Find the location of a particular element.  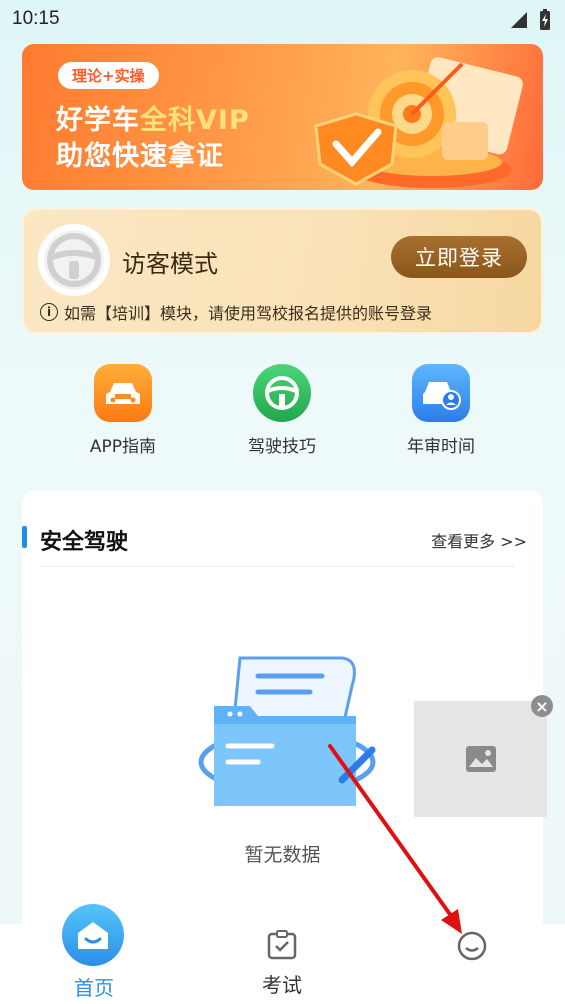

image-placeholder-icon is located at coordinates (480, 759).